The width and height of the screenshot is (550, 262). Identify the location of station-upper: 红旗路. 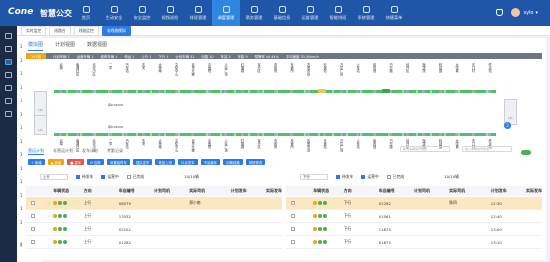
(242, 68).